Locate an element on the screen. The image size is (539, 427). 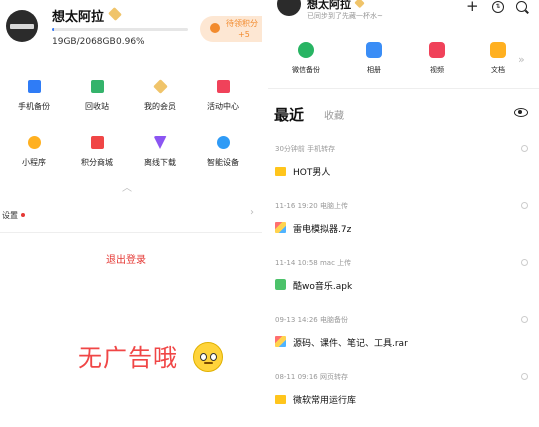
wechat-icon is located at coordinates (306, 50).